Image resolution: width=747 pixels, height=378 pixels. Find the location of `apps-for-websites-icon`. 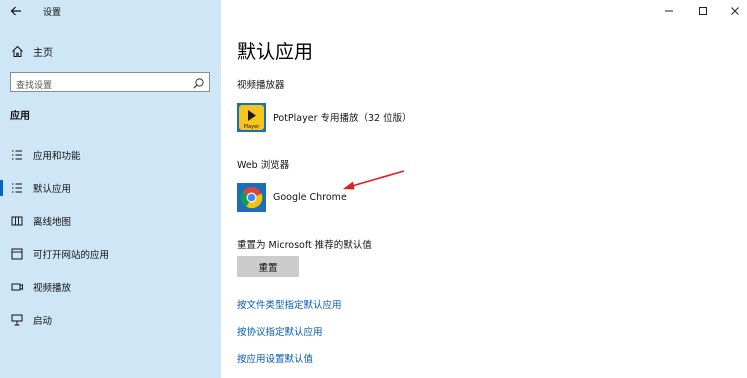

apps-for-websites-icon is located at coordinates (17, 254).